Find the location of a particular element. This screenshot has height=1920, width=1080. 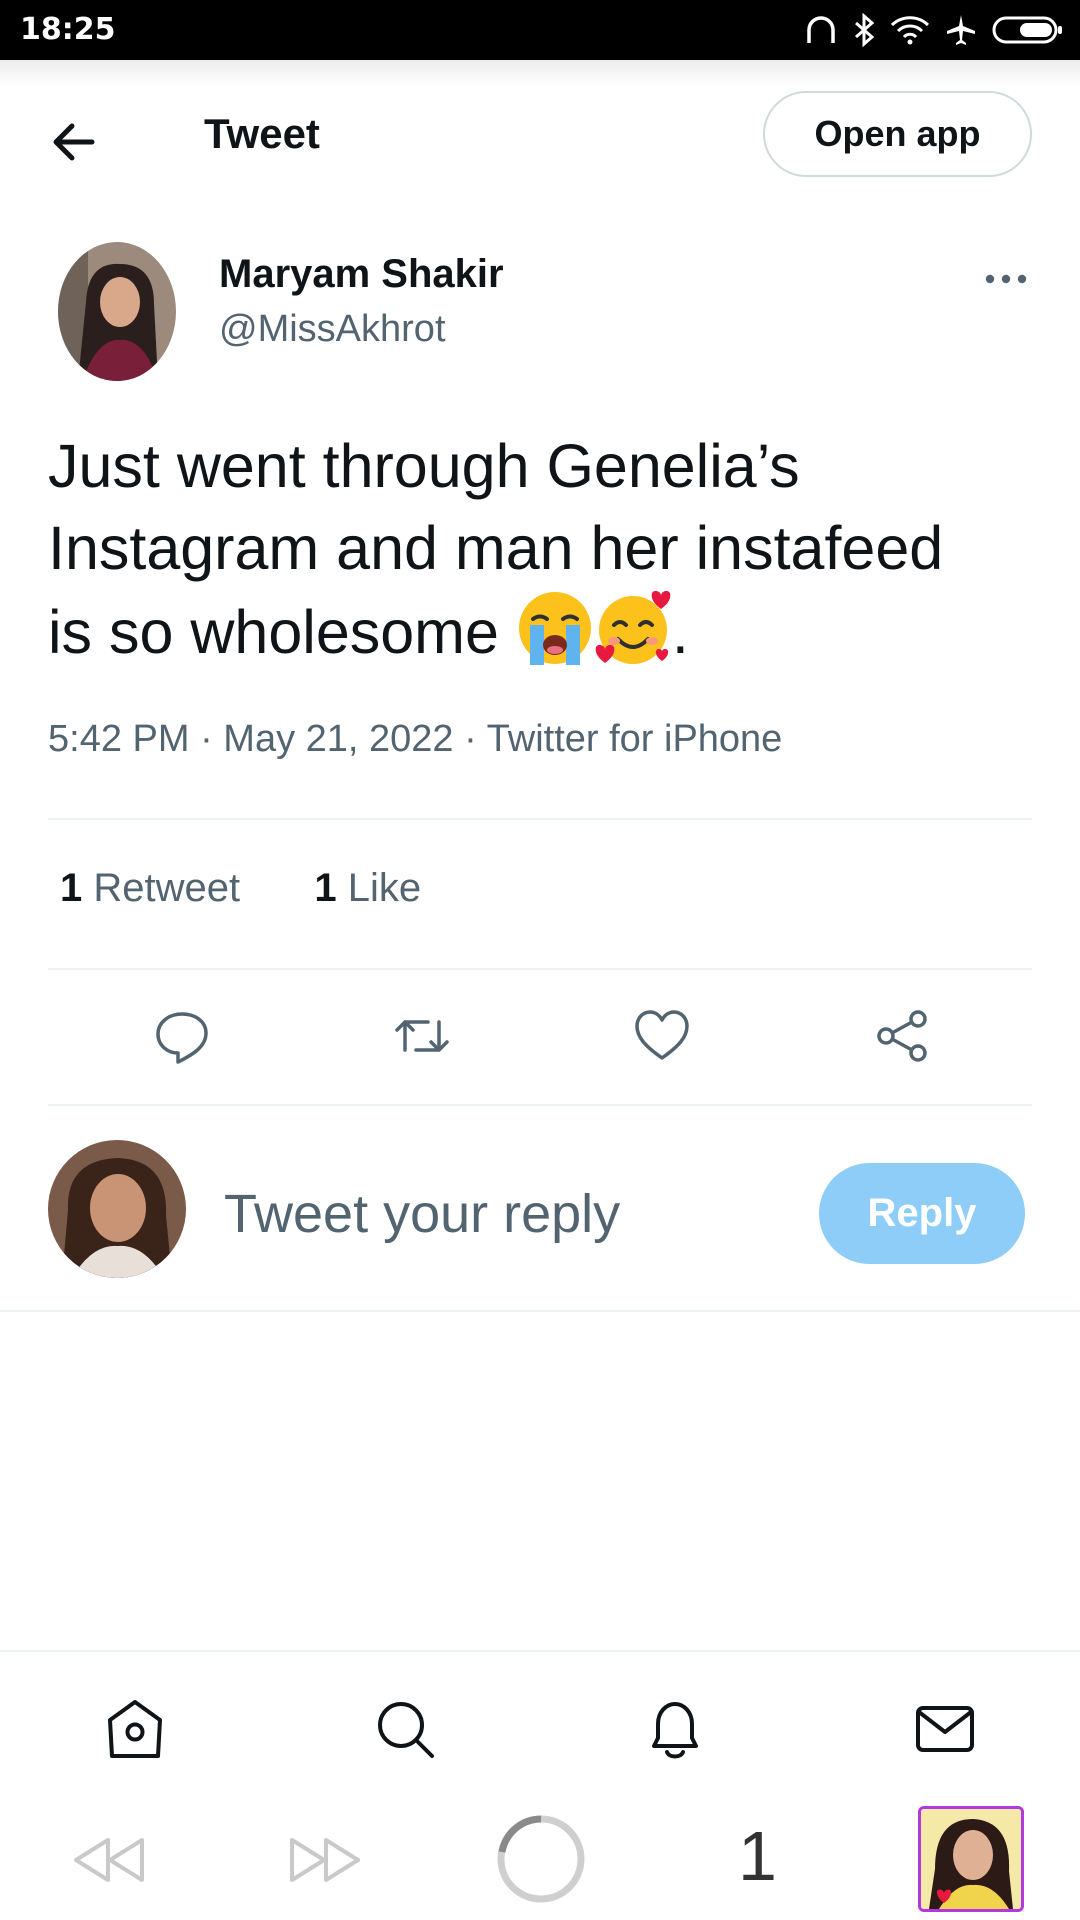

like-stat: 1 Like is located at coordinates (367, 888).